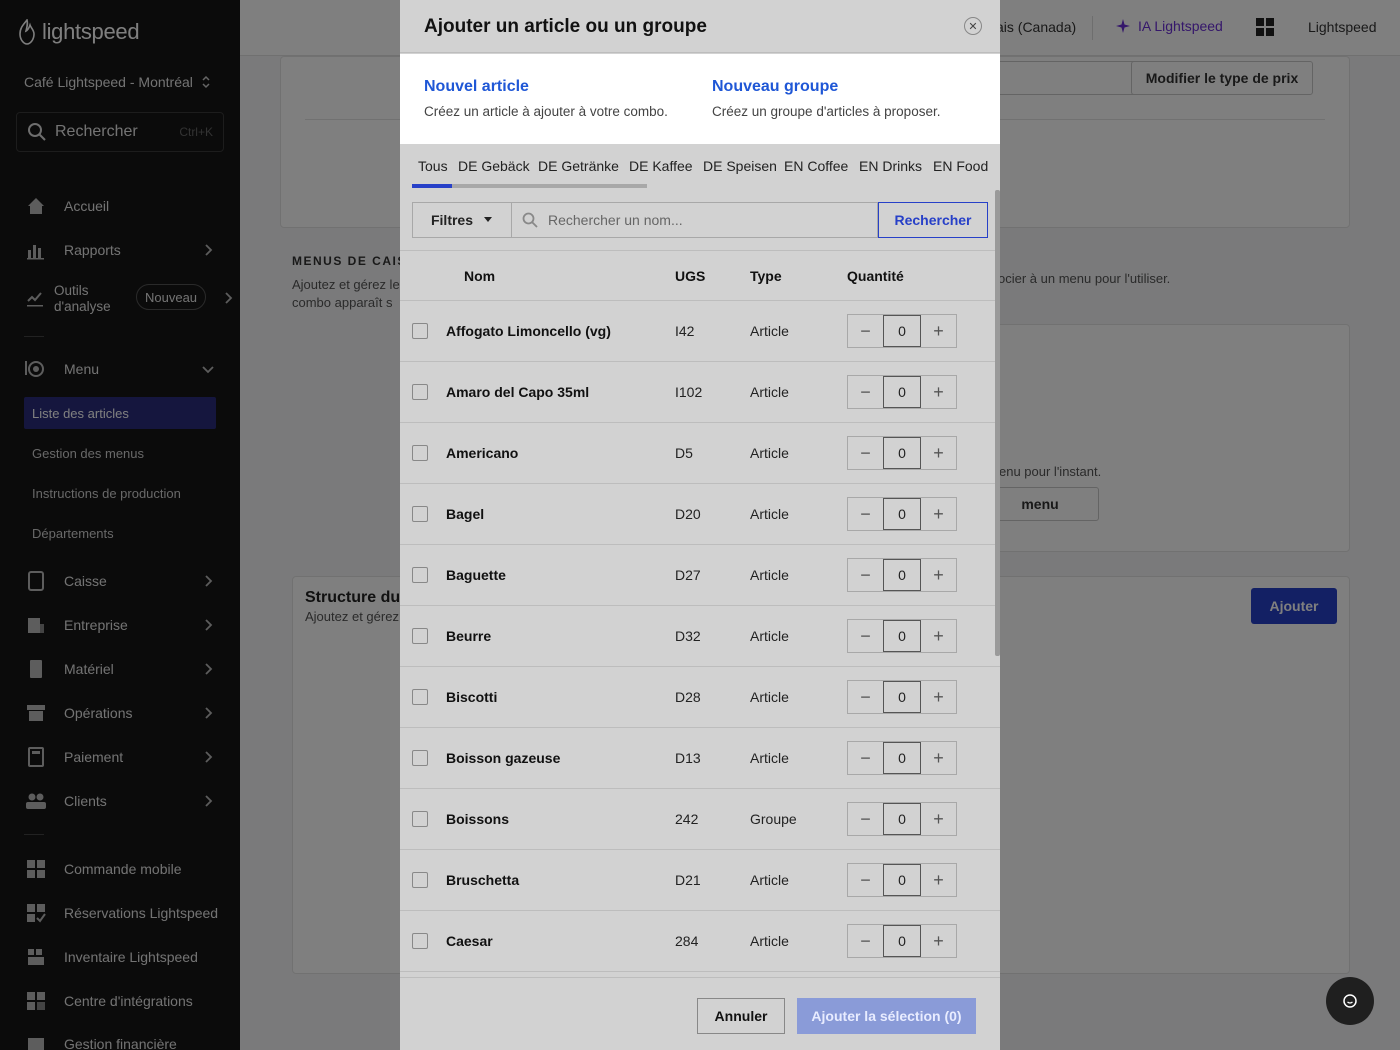 This screenshot has height=1050, width=1400. Describe the element at coordinates (700, 880) in the screenshot. I see `table-row: Bruschetta D21 Article −0 +` at that location.